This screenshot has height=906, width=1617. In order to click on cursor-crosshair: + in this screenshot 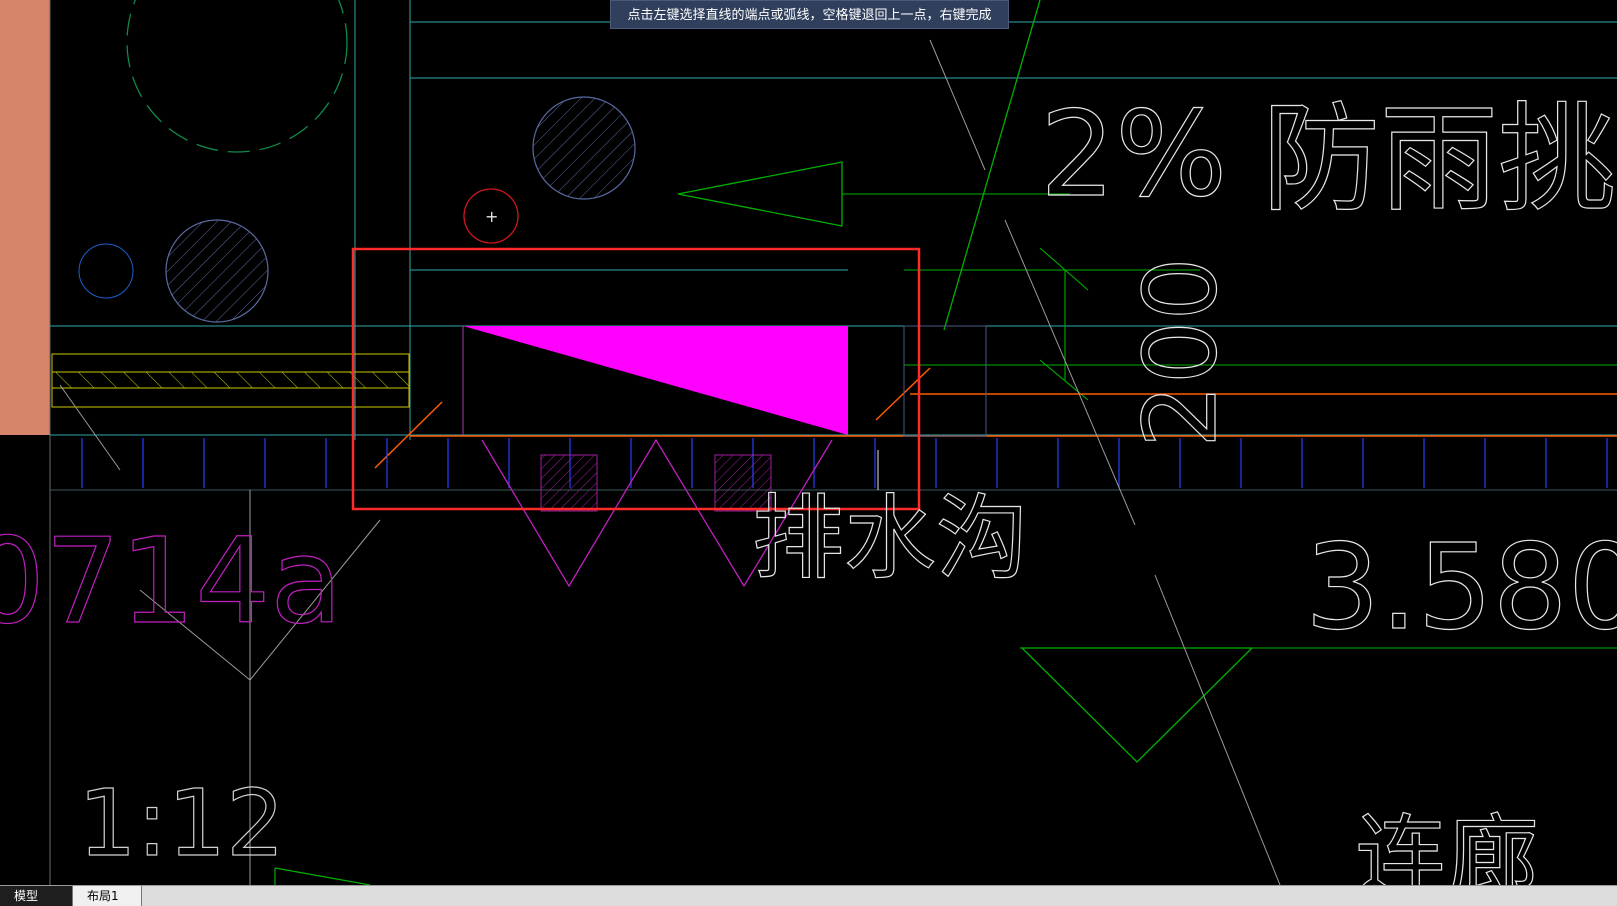, I will do `click(491, 216)`.